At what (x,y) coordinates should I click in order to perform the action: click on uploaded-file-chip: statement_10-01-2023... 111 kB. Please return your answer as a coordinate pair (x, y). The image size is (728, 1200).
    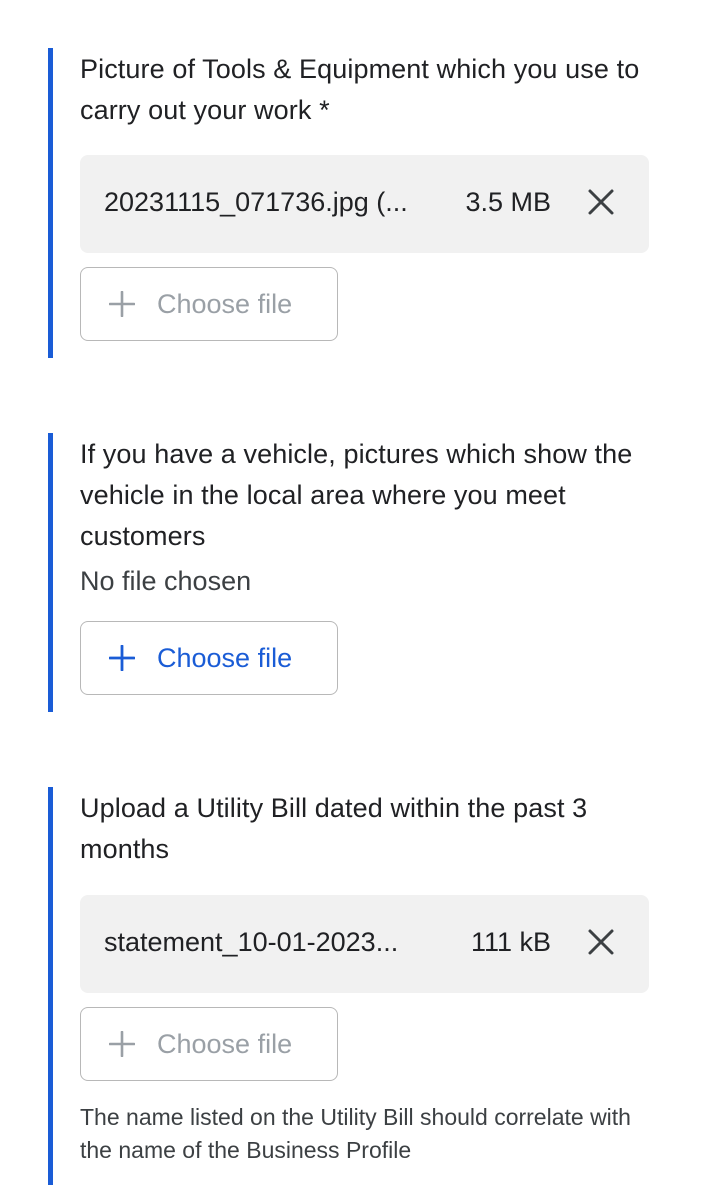
    Looking at the image, I should click on (364, 944).